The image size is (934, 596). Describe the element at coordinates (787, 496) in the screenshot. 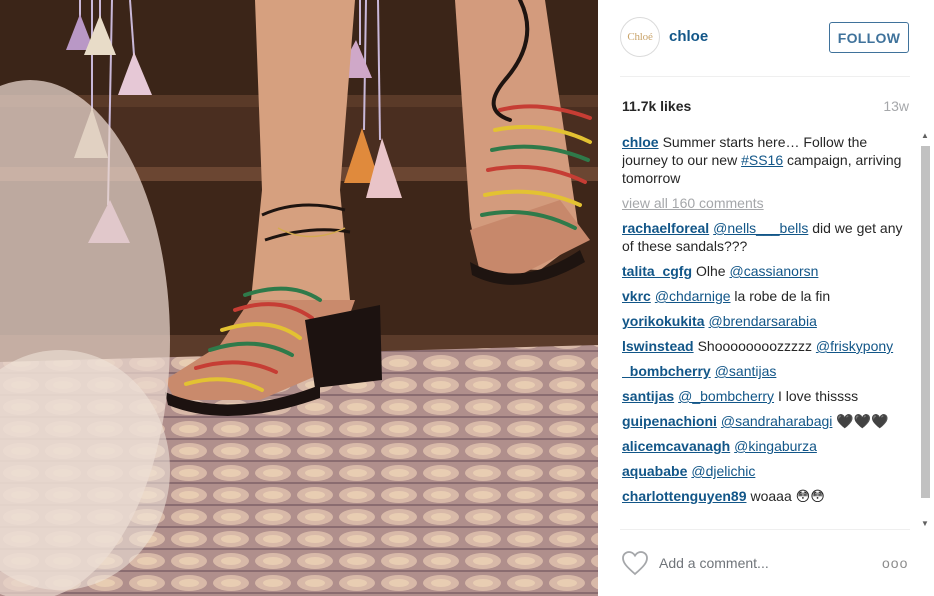

I see `comment-text: woaaa 😳😳` at that location.